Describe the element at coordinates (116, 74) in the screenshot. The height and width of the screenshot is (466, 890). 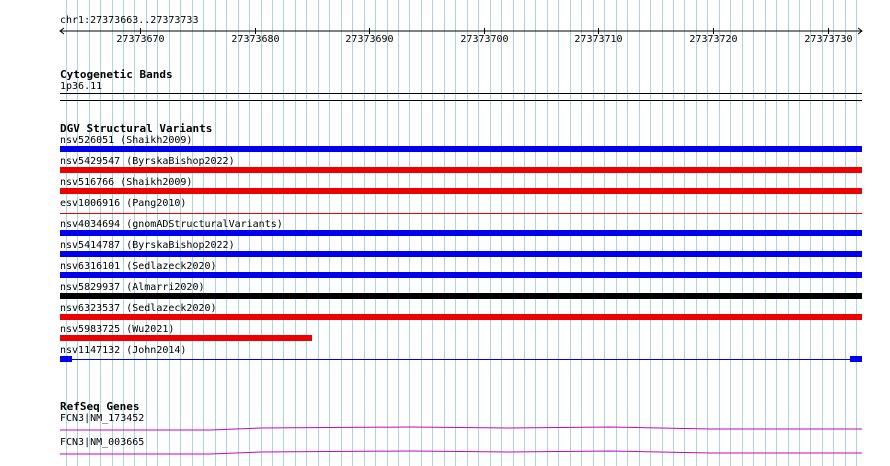
I see `cytoband-track-title: Cytogenetic Bands` at that location.